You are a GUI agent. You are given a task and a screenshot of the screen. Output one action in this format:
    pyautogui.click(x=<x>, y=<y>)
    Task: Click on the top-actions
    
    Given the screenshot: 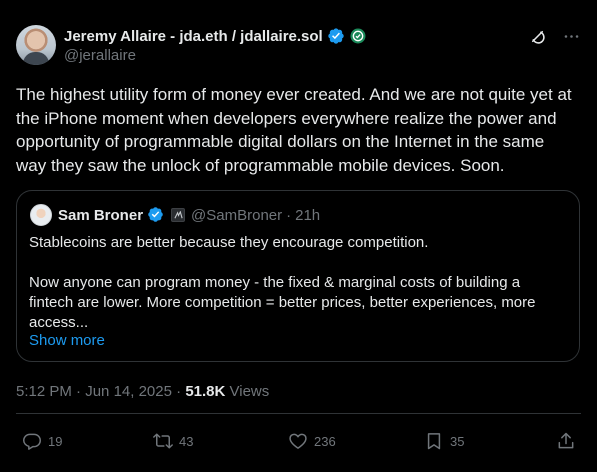 What is the action you would take?
    pyautogui.click(x=554, y=36)
    